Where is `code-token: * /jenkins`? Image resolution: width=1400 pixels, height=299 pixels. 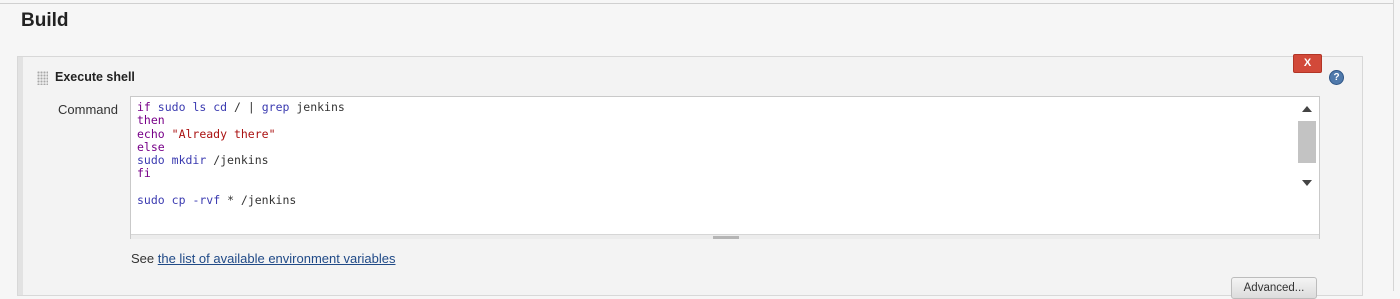 code-token: * /jenkins is located at coordinates (258, 200).